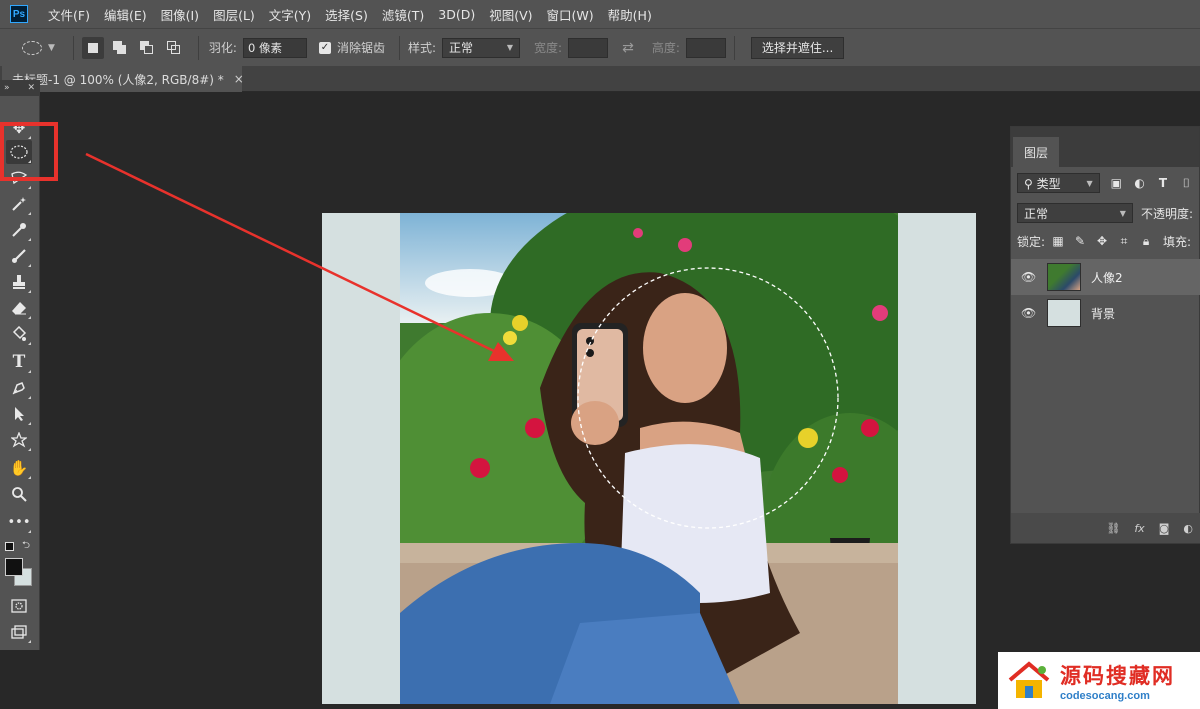 This screenshot has width=1200, height=709. I want to click on lock-row: 锁定: ▦ ✎ ✥ ⌗ 🔒︎ 填充:, so click(1105, 241).